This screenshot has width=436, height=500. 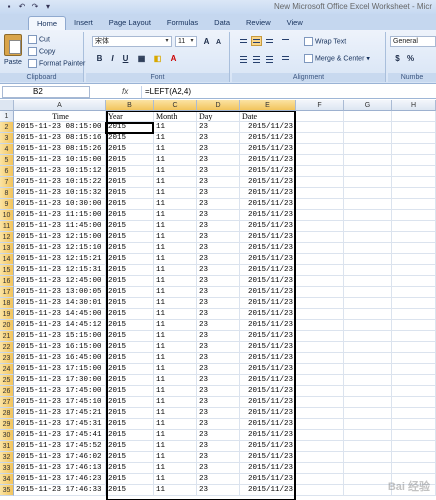 I want to click on time-cell: 2015-11-23 12:15:00, so click(x=60, y=237).